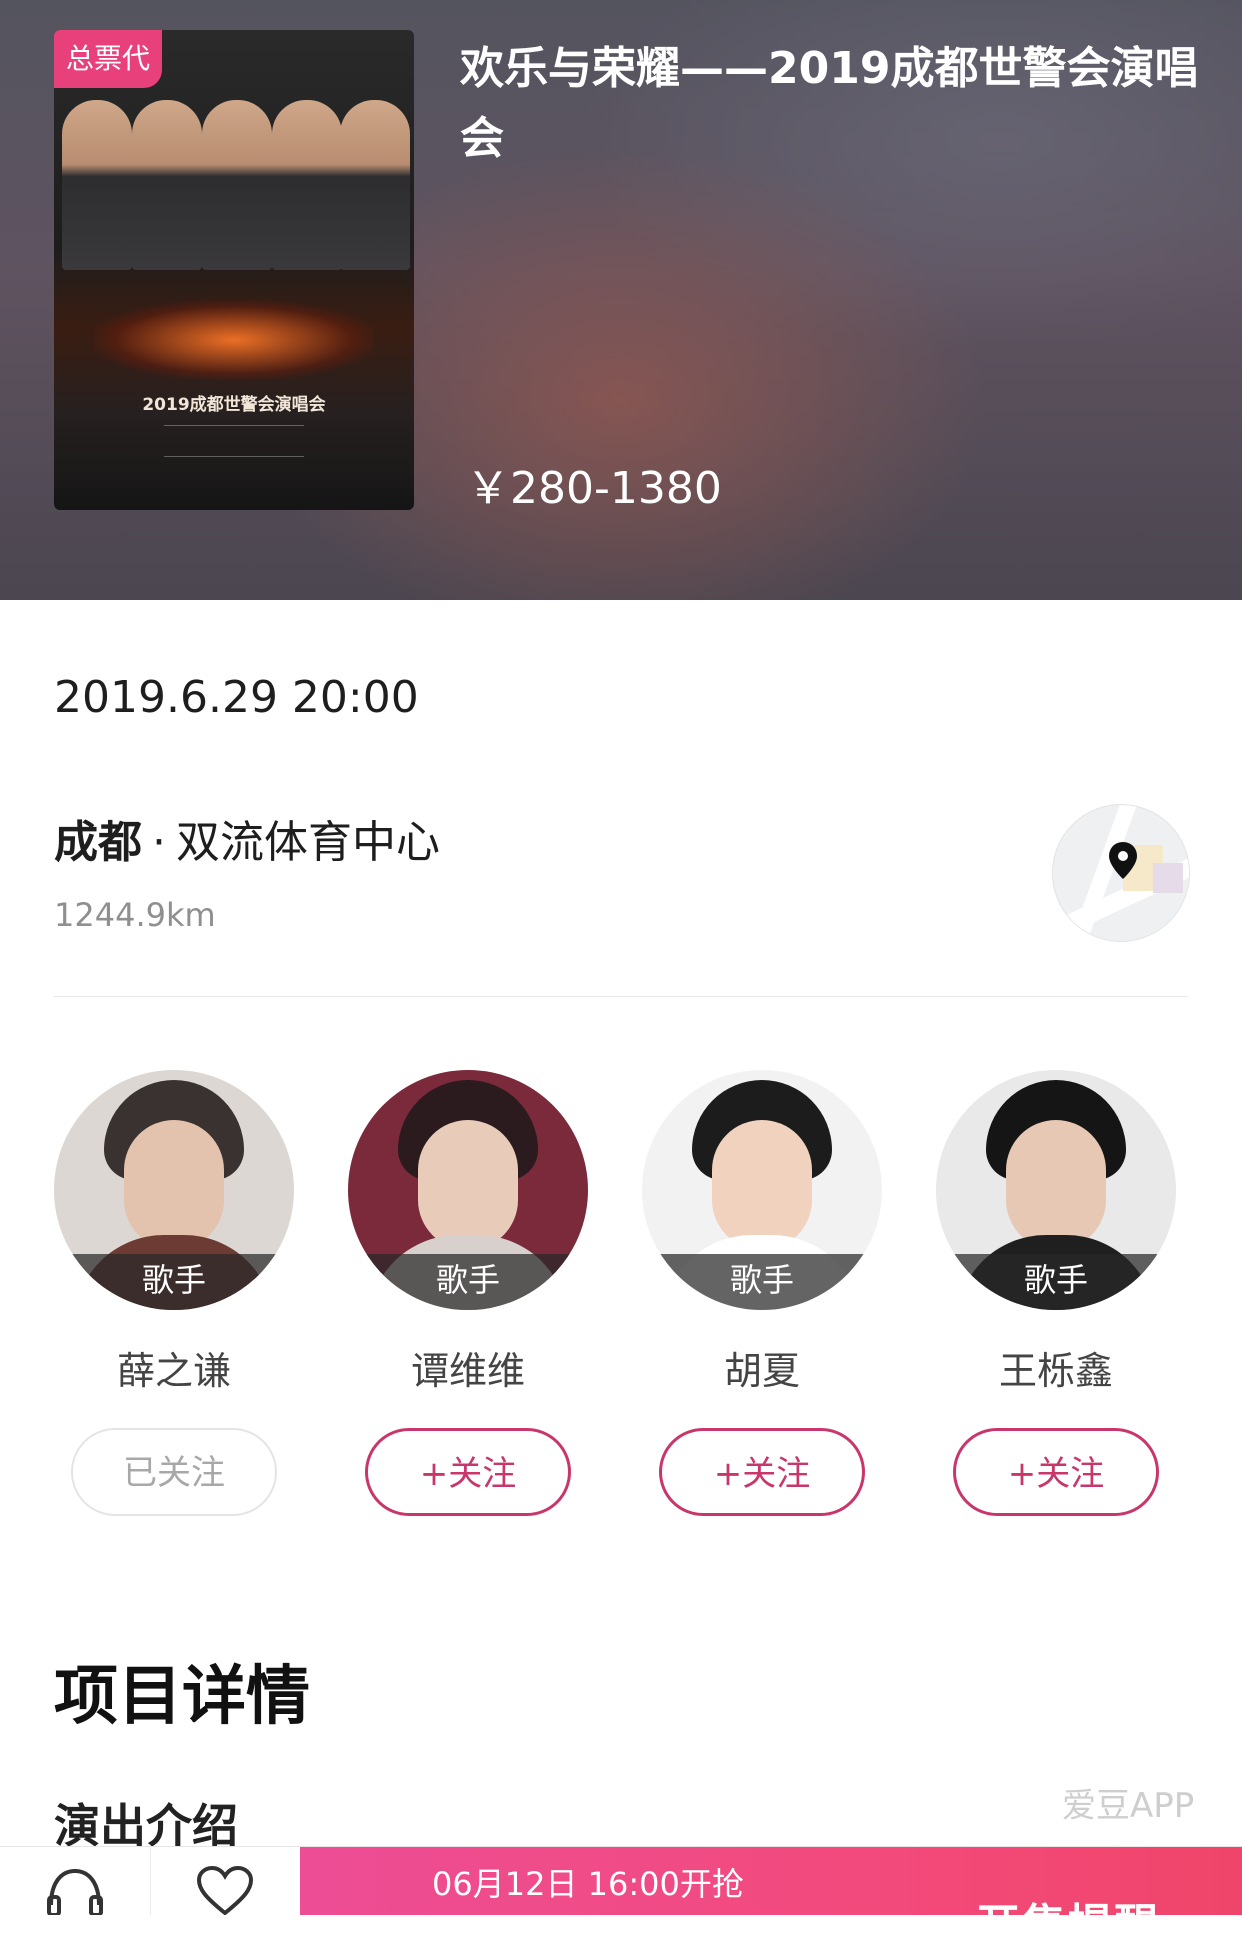  What do you see at coordinates (1128, 1806) in the screenshot?
I see `app-watermark: 爱豆APP` at bounding box center [1128, 1806].